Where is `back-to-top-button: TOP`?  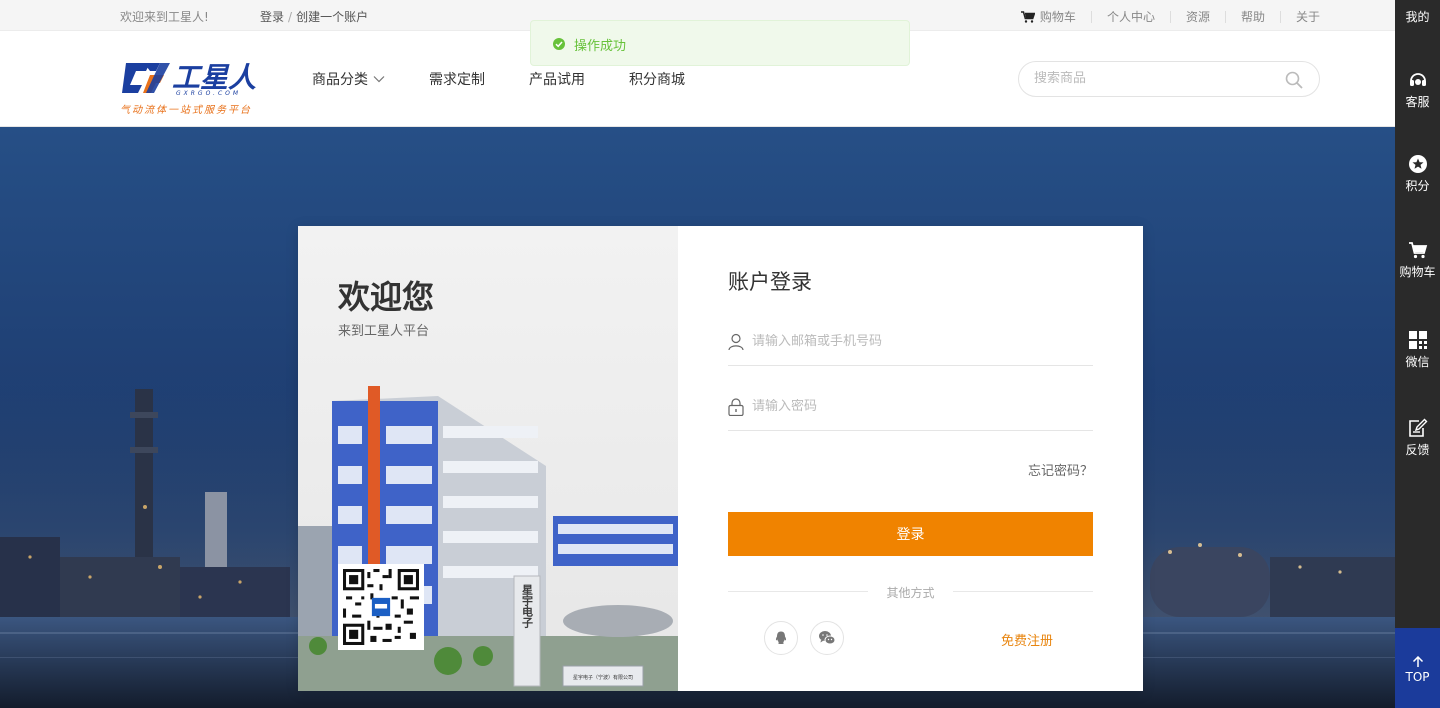 back-to-top-button: TOP is located at coordinates (1417, 668).